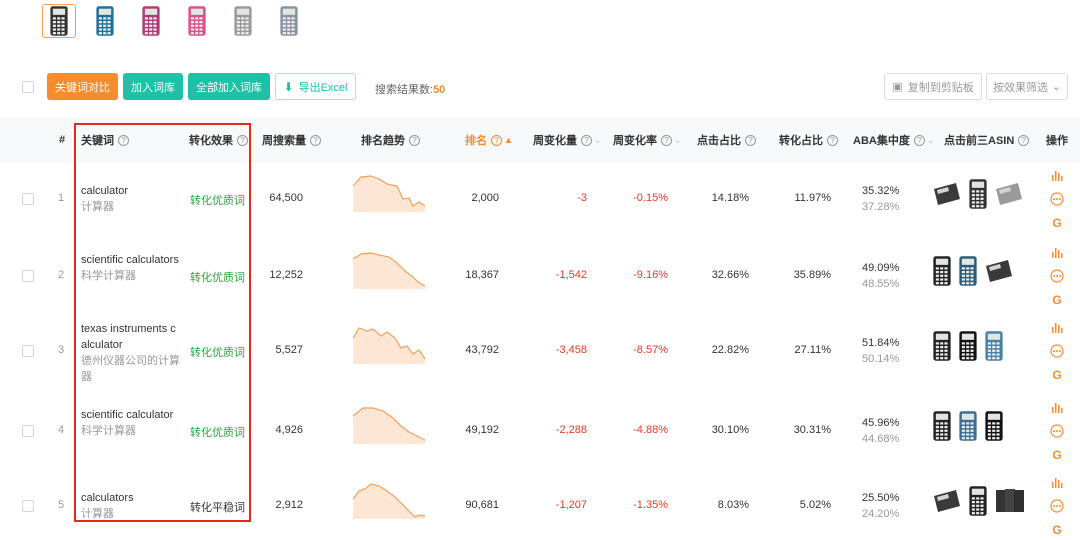 The height and width of the screenshot is (540, 1080). Describe the element at coordinates (28, 87) in the screenshot. I see `select-all-checkbox` at that location.